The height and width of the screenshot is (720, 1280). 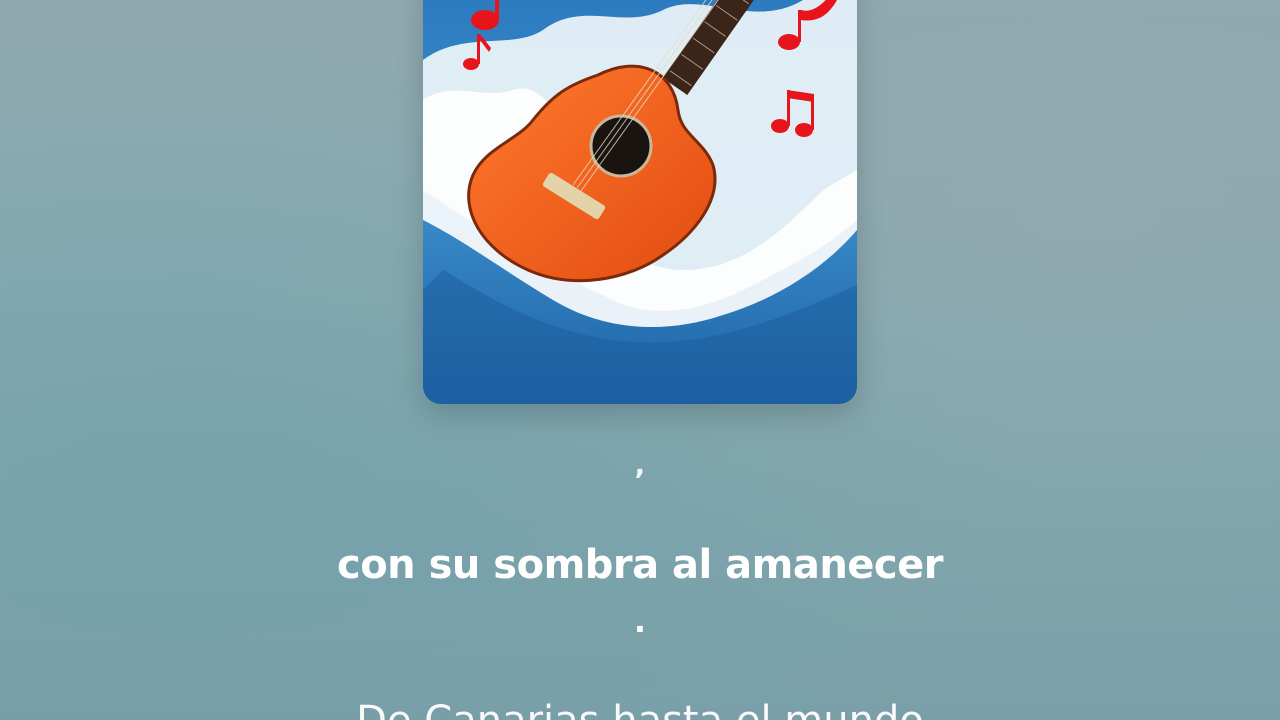 I want to click on lyric-line-current: con su sombra al amanecer, so click(x=640, y=565).